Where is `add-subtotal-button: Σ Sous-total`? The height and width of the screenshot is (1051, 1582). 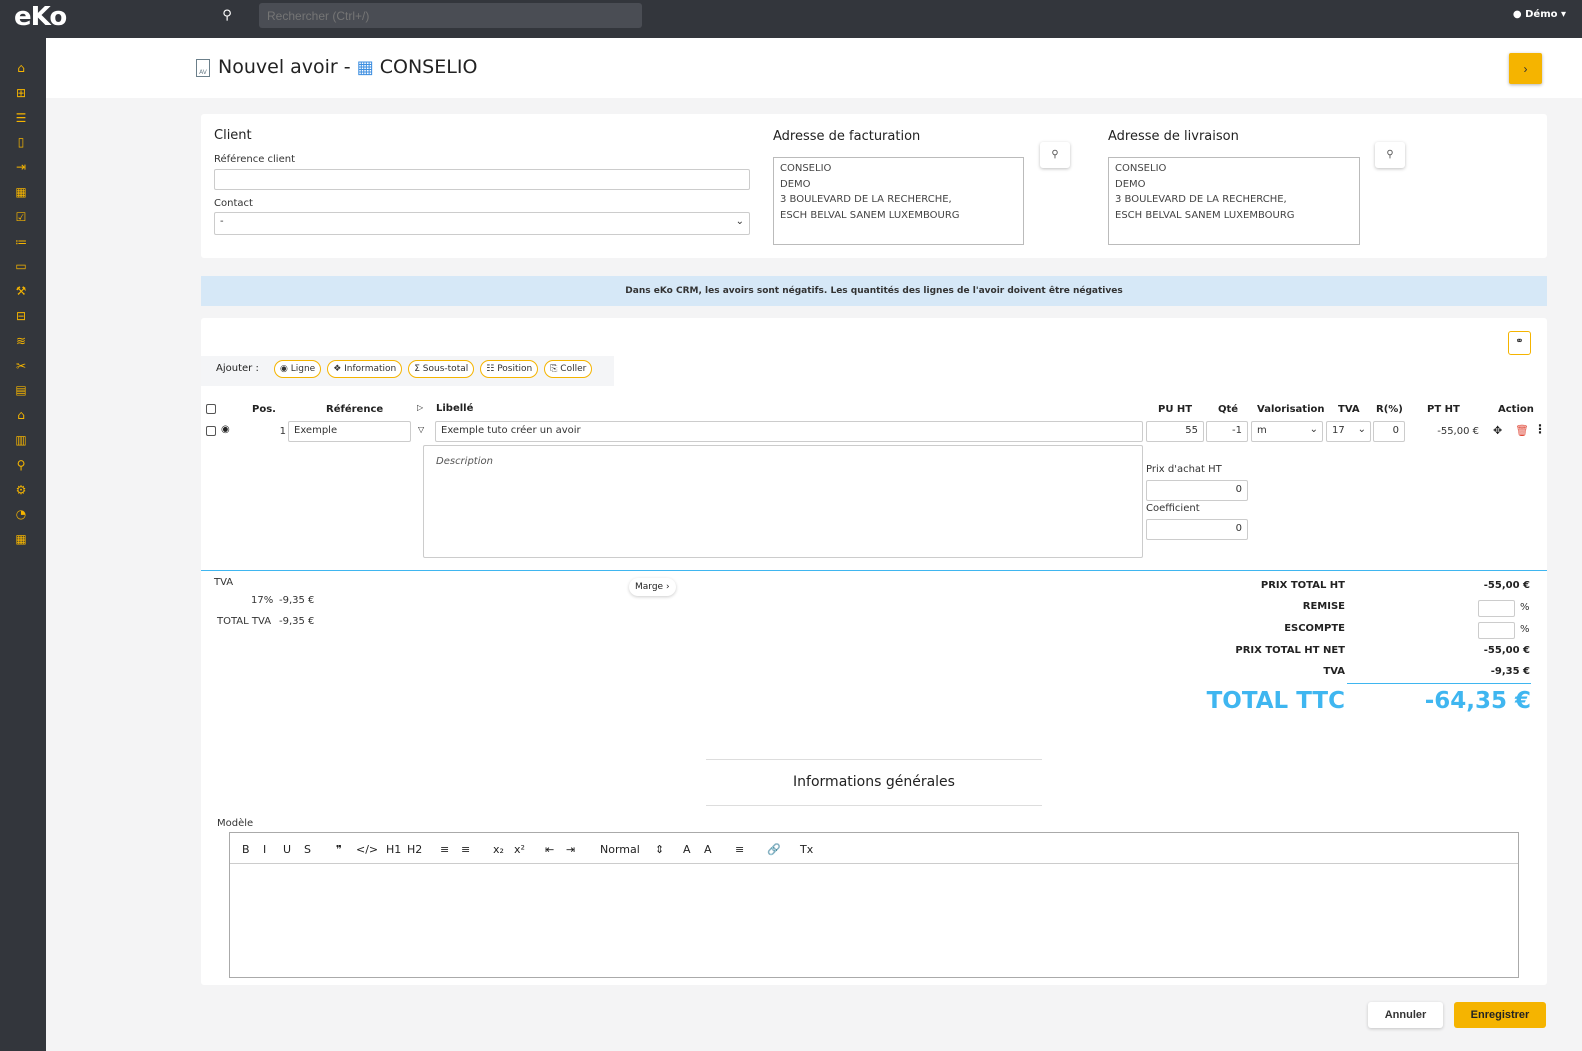
add-subtotal-button: Σ Sous-total is located at coordinates (441, 369).